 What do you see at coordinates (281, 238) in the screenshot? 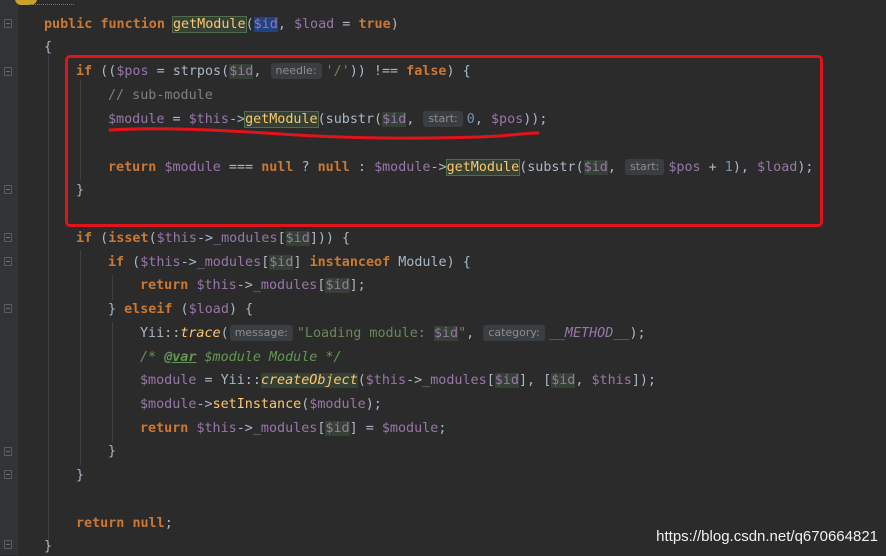
I see `code-text: [` at bounding box center [281, 238].